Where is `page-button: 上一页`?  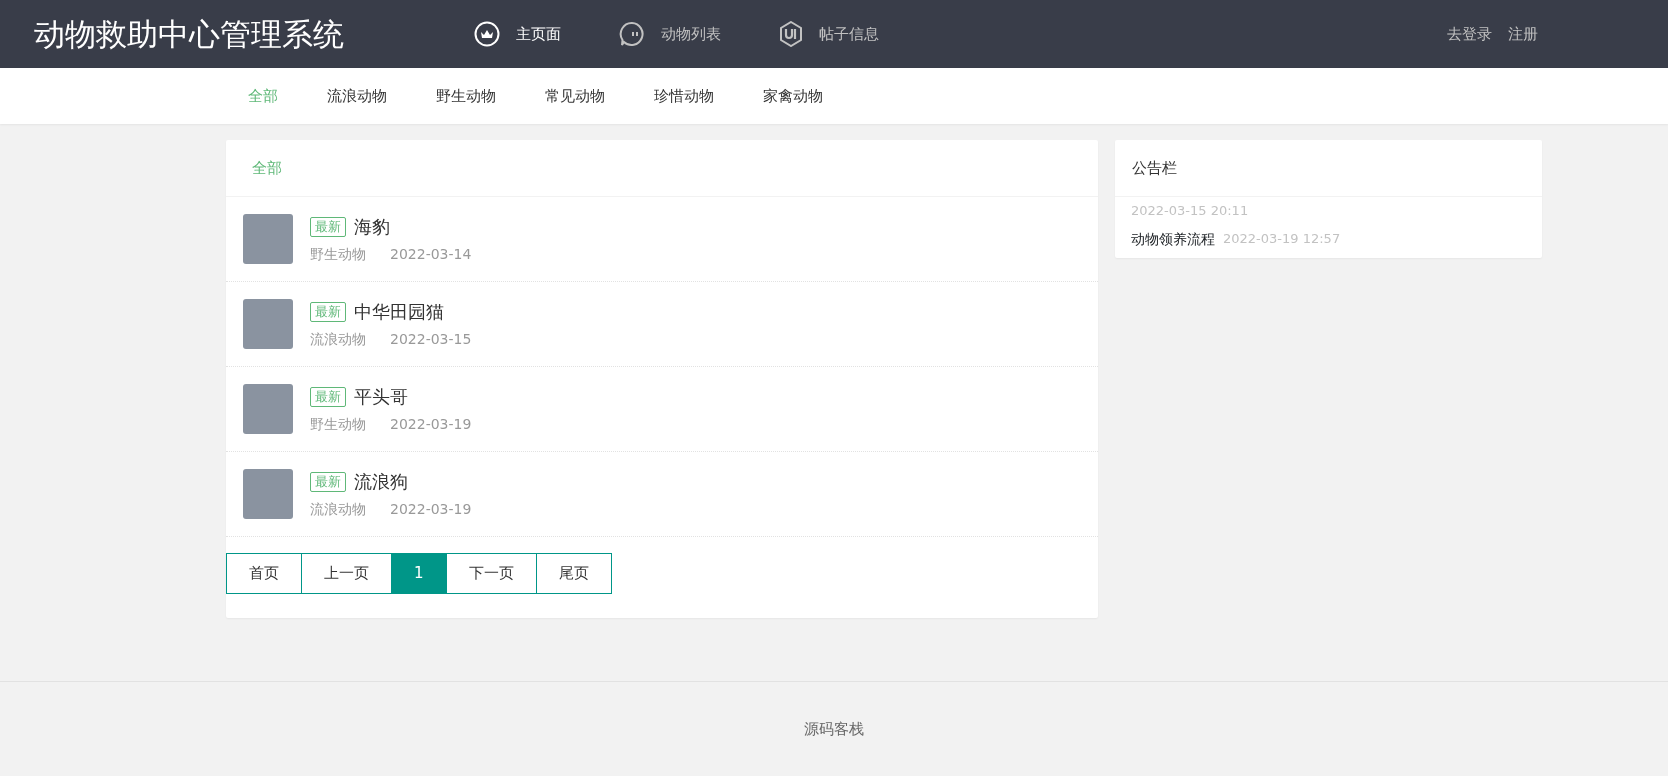 page-button: 上一页 is located at coordinates (346, 573).